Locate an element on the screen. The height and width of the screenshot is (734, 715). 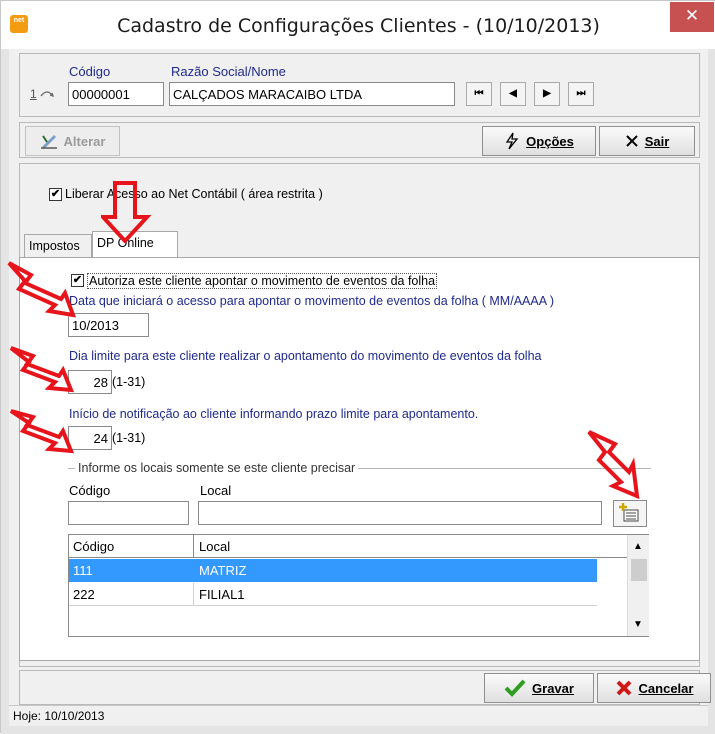
table-scrollbar: ▲ ▼ is located at coordinates (638, 585).